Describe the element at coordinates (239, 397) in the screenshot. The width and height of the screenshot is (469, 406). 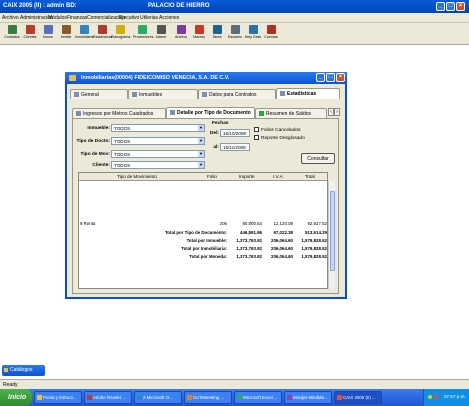
I see `excel-icon` at that location.